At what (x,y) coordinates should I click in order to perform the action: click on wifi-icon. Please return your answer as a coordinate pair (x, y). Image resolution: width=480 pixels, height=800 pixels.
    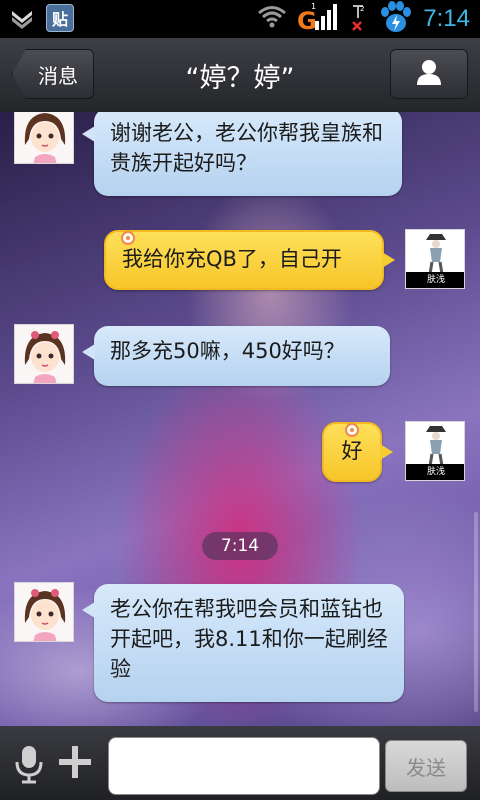
    Looking at the image, I should click on (272, 19).